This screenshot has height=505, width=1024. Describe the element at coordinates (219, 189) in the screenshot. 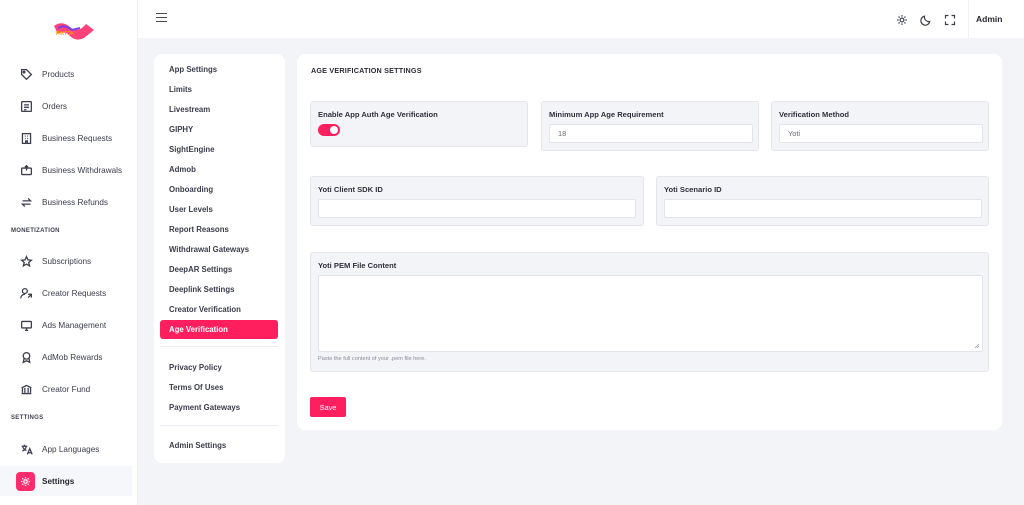

I see `settings-nav-onboarding: Onboarding` at that location.